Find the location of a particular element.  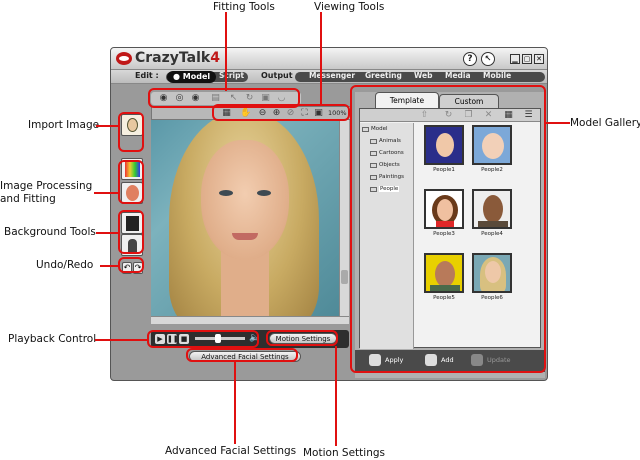

viewing-tools-highlight is located at coordinates (281, 112).